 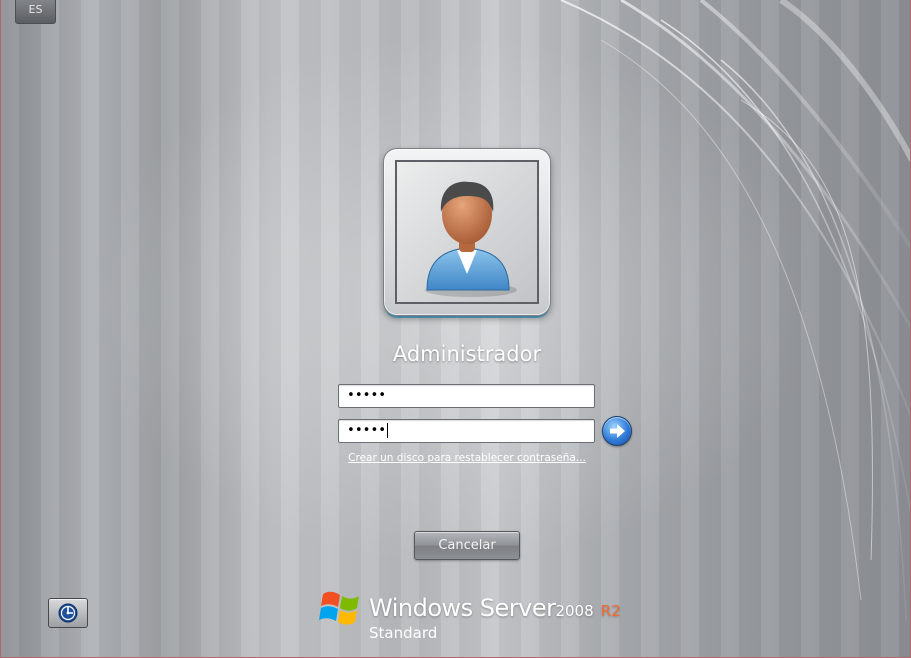 I want to click on brand-product: Windows Server, so click(x=462, y=608).